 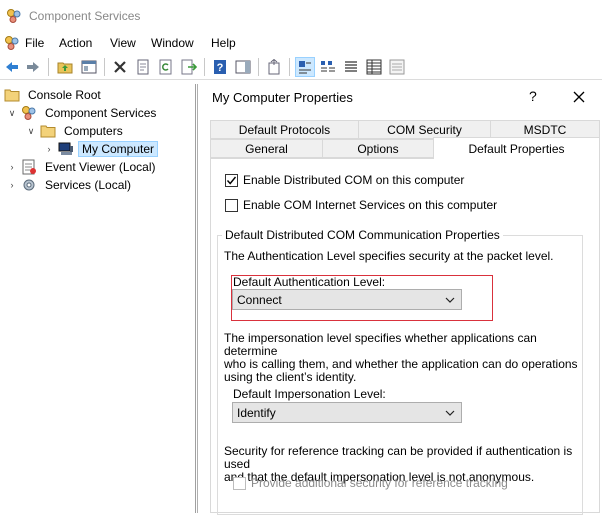 I want to click on component-services-menu-icon, so click(x=12, y=43).